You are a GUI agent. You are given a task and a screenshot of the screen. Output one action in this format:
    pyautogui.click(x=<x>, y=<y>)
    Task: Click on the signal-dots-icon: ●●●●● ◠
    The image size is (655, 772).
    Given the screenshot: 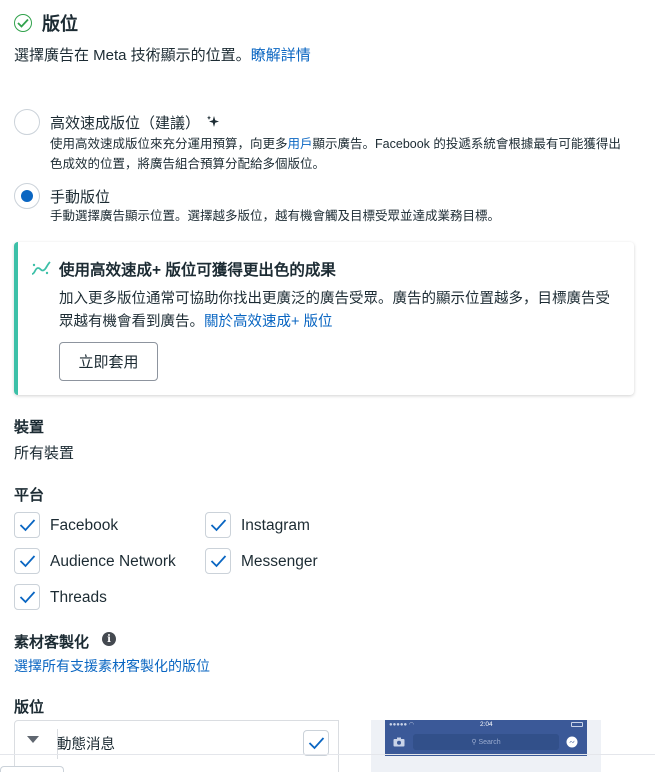 What is the action you would take?
    pyautogui.click(x=402, y=725)
    